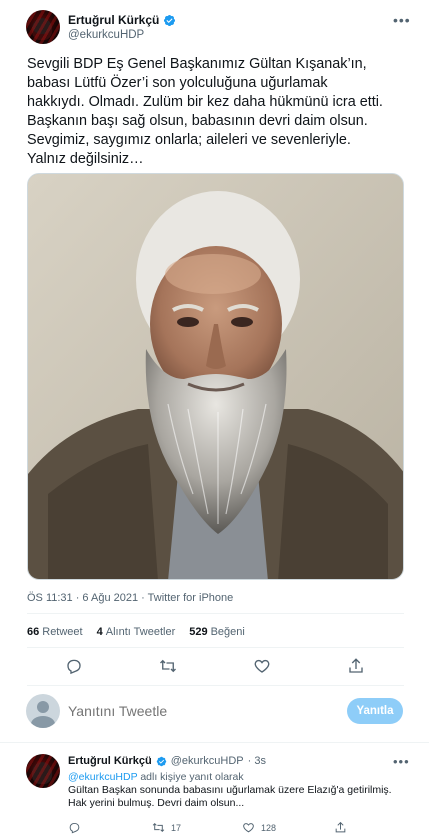 Image resolution: width=429 pixels, height=840 pixels. What do you see at coordinates (106, 35) in the screenshot?
I see `author-handle: @ekurkcuHDP` at bounding box center [106, 35].